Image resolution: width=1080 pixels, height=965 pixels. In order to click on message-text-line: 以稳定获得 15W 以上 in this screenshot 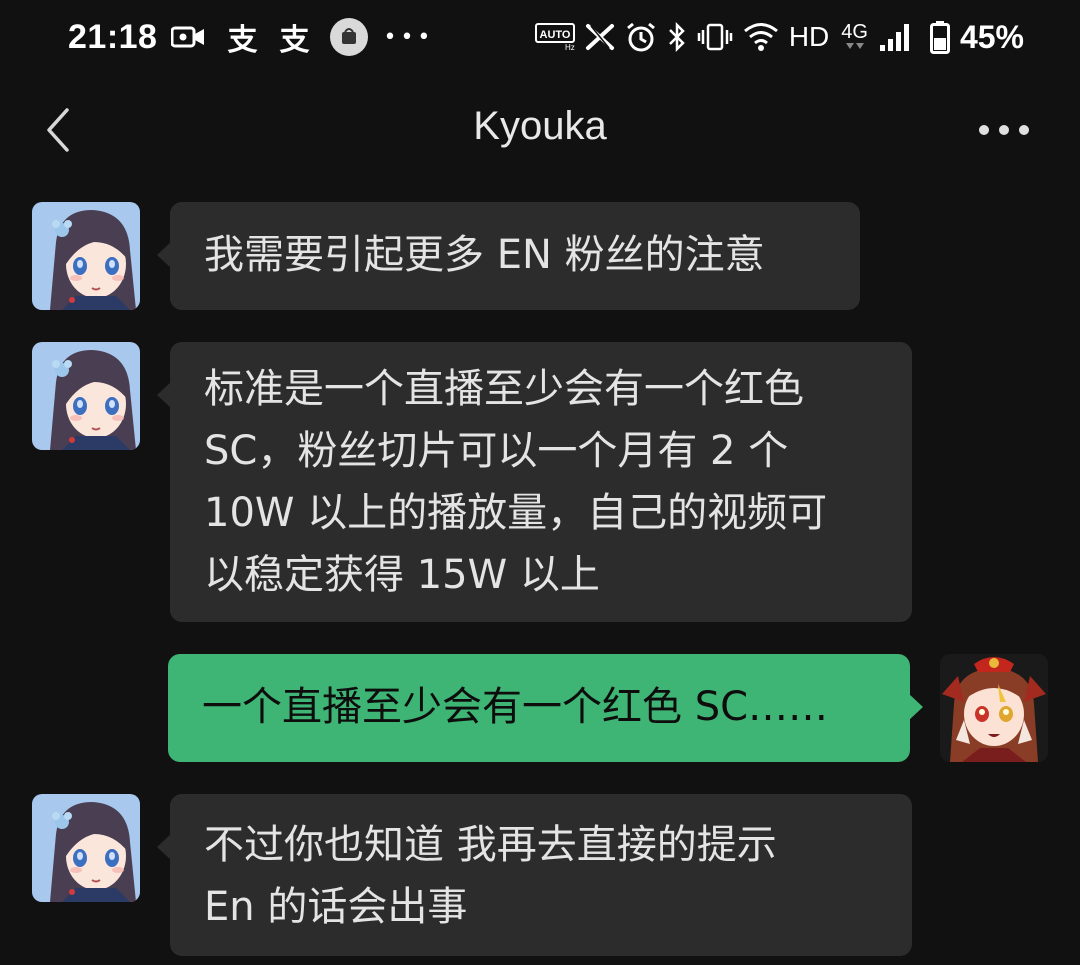, I will do `click(402, 575)`.